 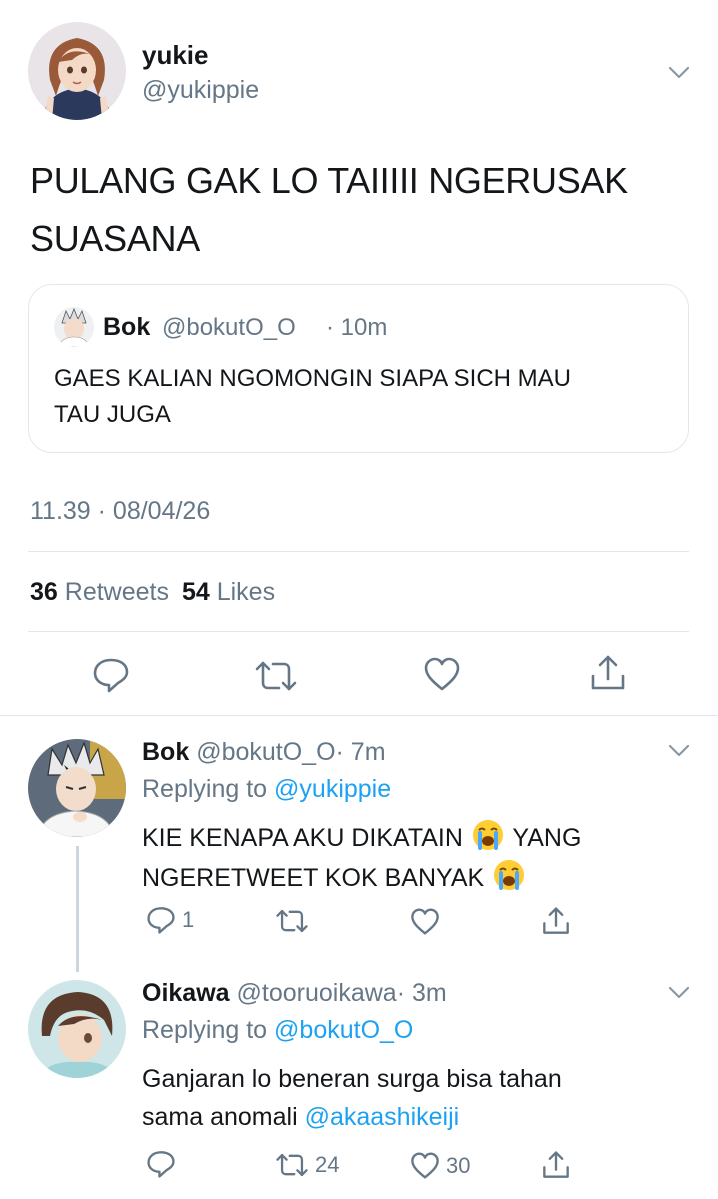 I want to click on likes-stat: 54 Likes, so click(x=228, y=592).